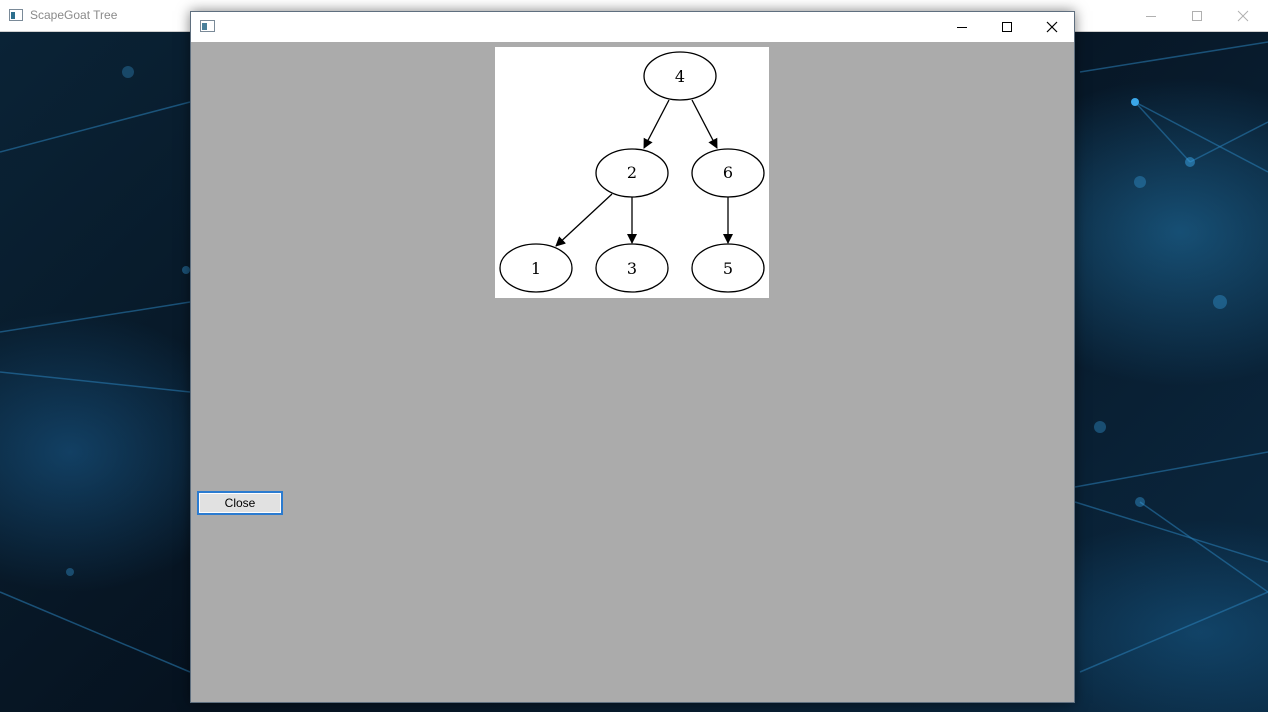 Image resolution: width=1268 pixels, height=712 pixels. I want to click on tree-node-label: 2, so click(632, 172).